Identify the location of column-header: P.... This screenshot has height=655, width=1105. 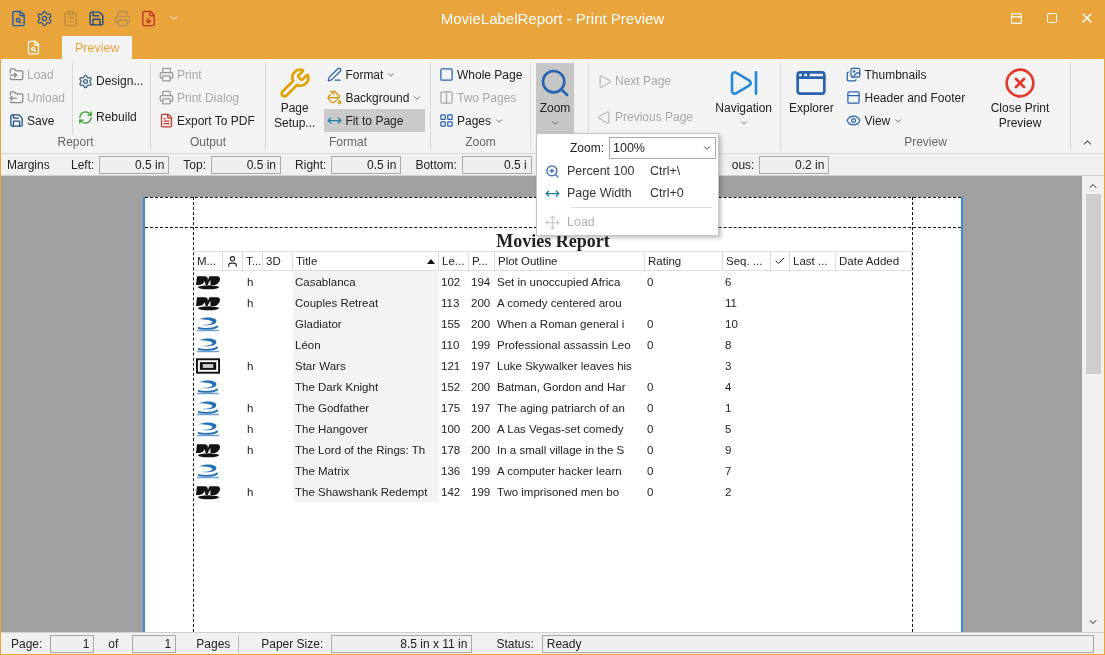
(482, 261).